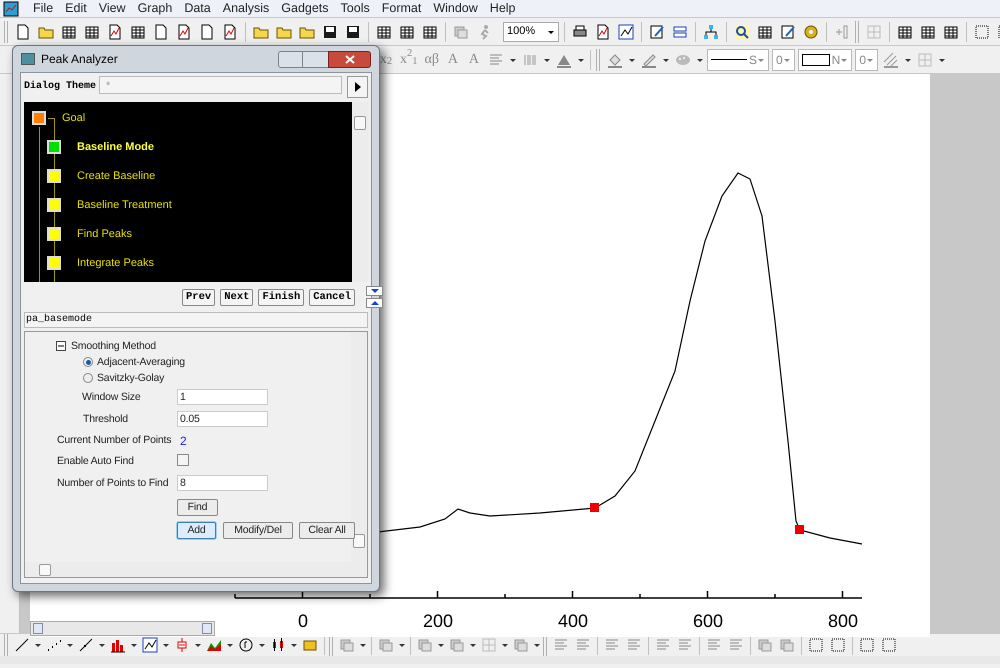  I want to click on step-label: Find Peaks, so click(104, 234).